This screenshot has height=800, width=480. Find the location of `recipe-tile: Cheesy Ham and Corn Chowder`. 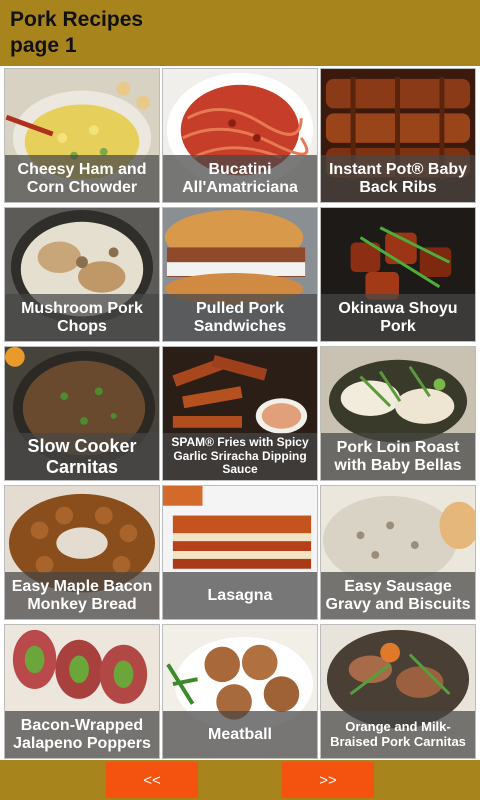

recipe-tile: Cheesy Ham and Corn Chowder is located at coordinates (82, 135).